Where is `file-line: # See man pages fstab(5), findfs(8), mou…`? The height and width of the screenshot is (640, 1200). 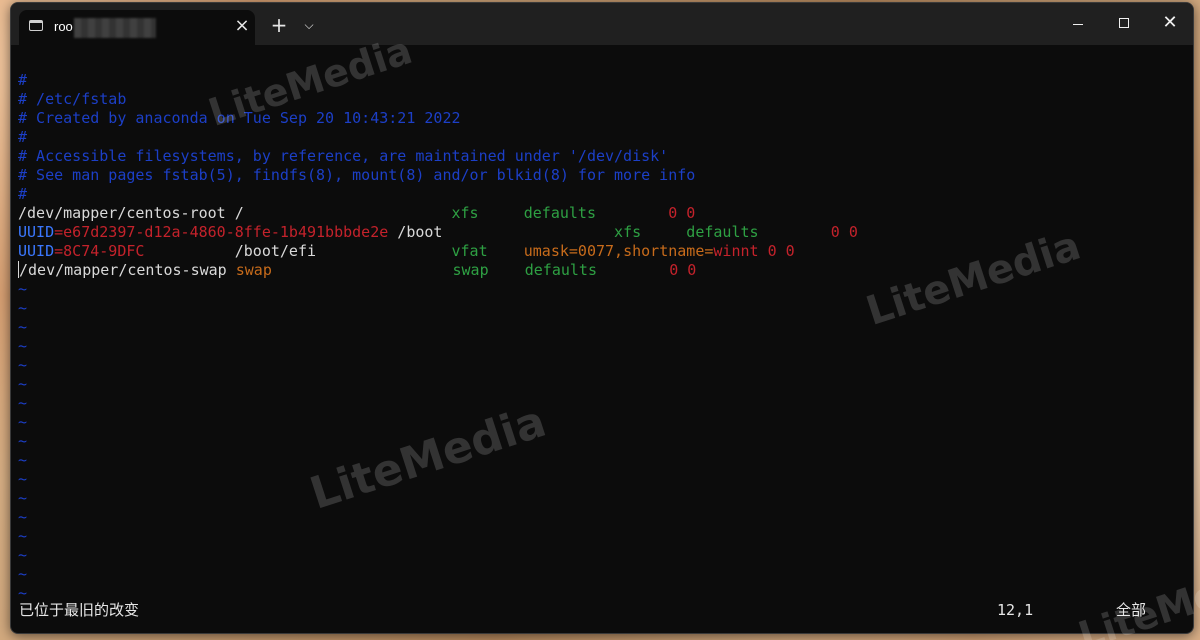 file-line: # See man pages fstab(5), findfs(8), mou… is located at coordinates (603, 175).